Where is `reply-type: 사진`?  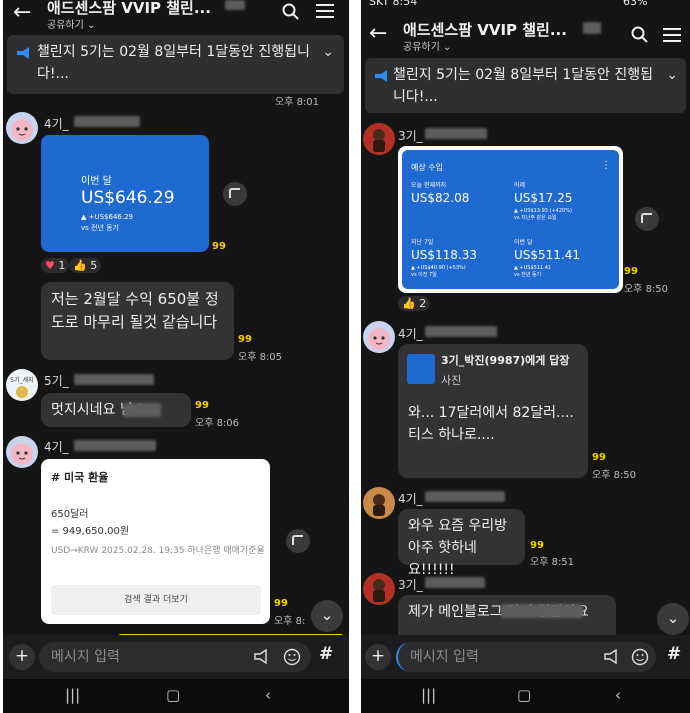 reply-type: 사진 is located at coordinates (451, 380).